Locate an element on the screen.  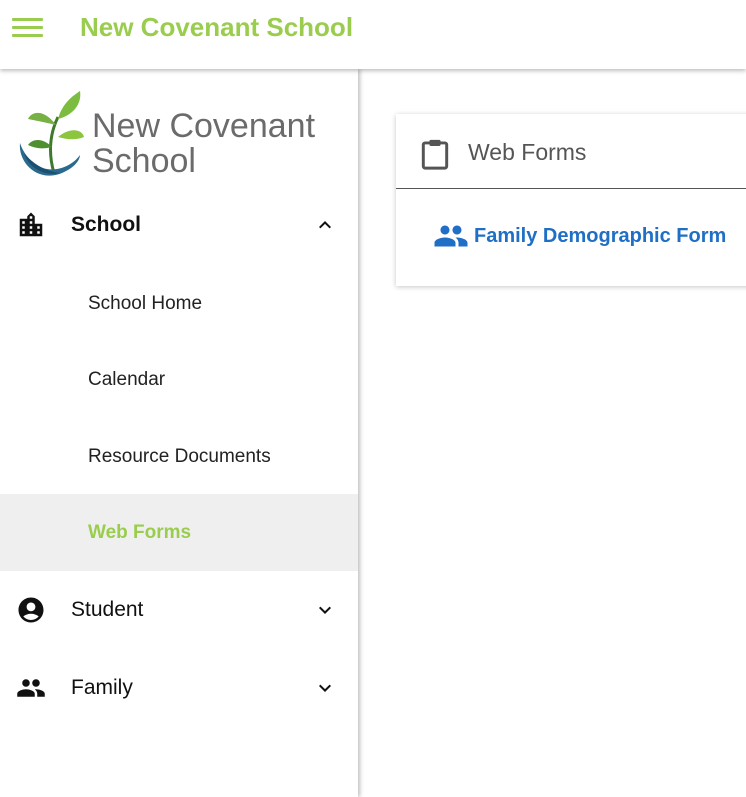
sidebar-section-school: School is located at coordinates (179, 225).